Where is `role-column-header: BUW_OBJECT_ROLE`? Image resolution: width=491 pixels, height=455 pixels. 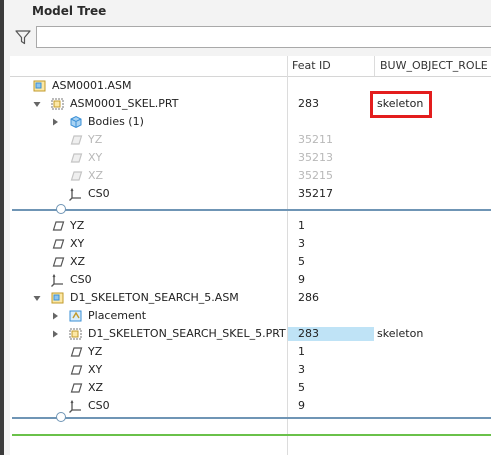 role-column-header: BUW_OBJECT_ROLE is located at coordinates (435, 66).